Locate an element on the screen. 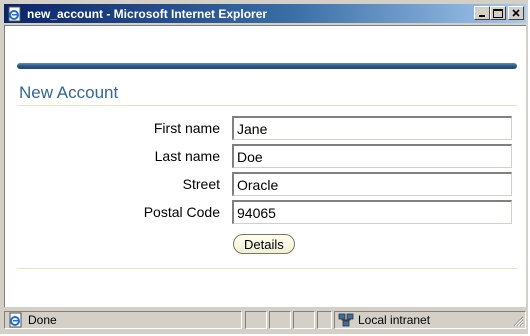 The width and height of the screenshot is (530, 336). postal-code-field is located at coordinates (372, 212).